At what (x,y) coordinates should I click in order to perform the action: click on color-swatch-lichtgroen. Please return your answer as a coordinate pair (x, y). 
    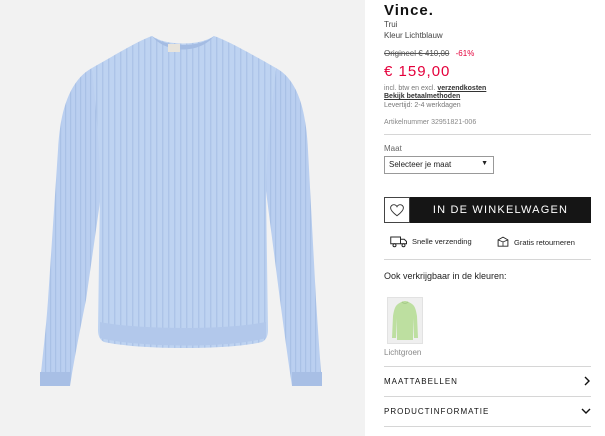
    Looking at the image, I should click on (405, 320).